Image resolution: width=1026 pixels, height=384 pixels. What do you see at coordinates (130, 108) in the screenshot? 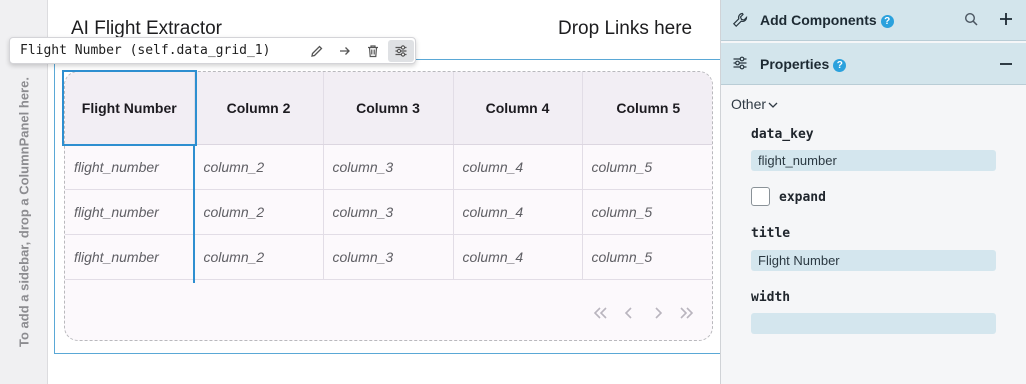
I see `column-header-flight-number: Flight Number` at bounding box center [130, 108].